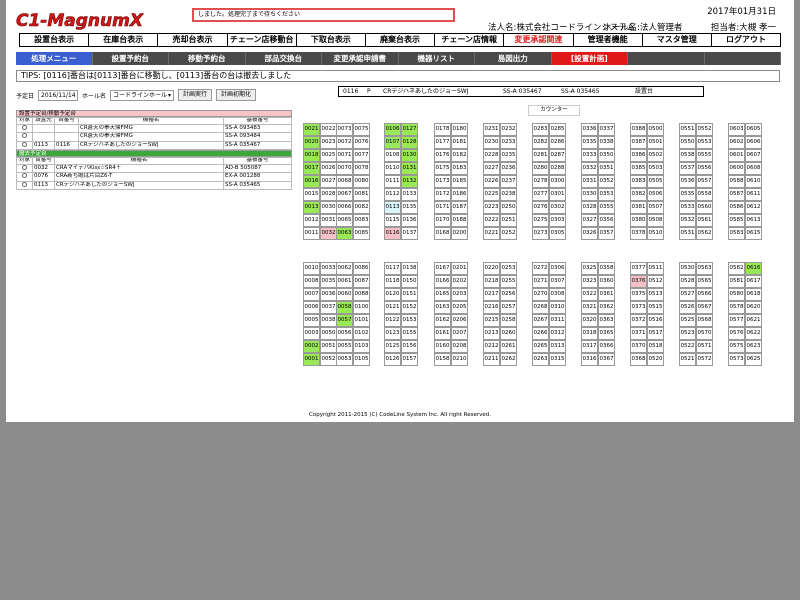 The image size is (800, 600). I want to click on machine-slot: 0537, so click(687, 168).